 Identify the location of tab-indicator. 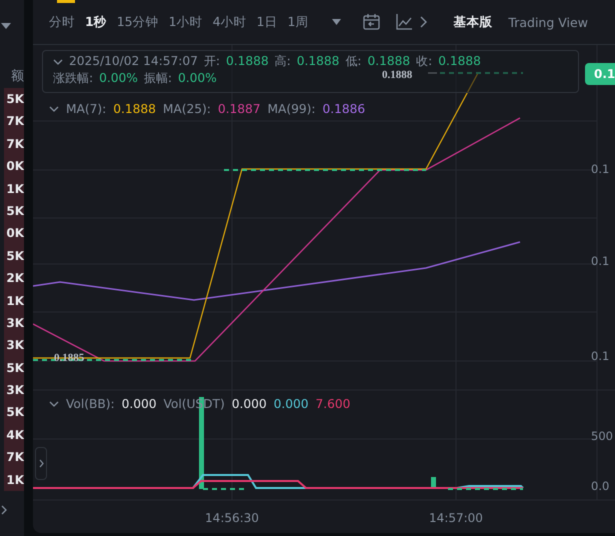
(66, 1).